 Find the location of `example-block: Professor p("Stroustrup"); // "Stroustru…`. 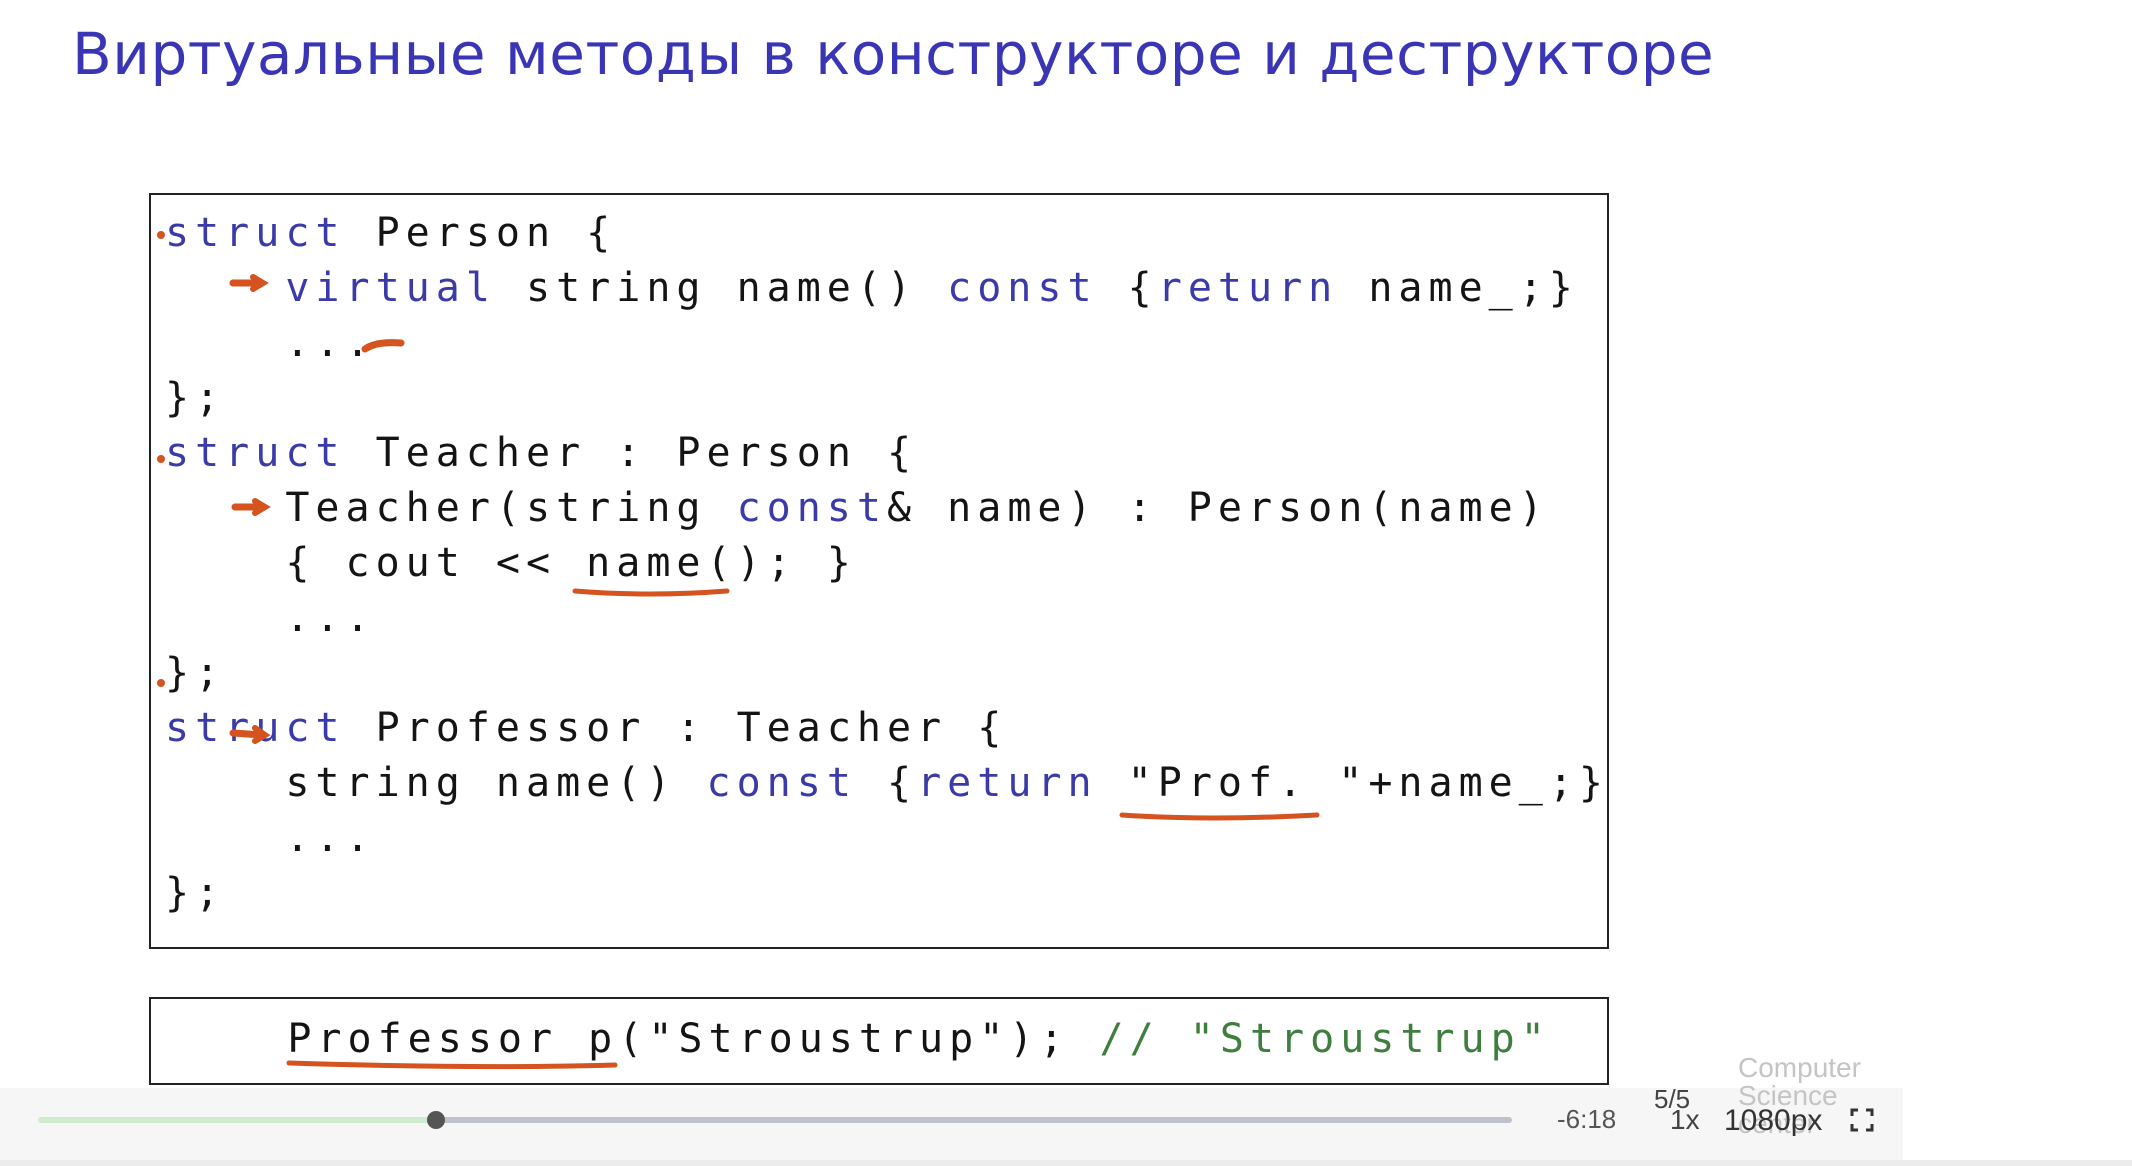

example-block: Professor p("Stroustrup"); // "Stroustru… is located at coordinates (879, 1041).